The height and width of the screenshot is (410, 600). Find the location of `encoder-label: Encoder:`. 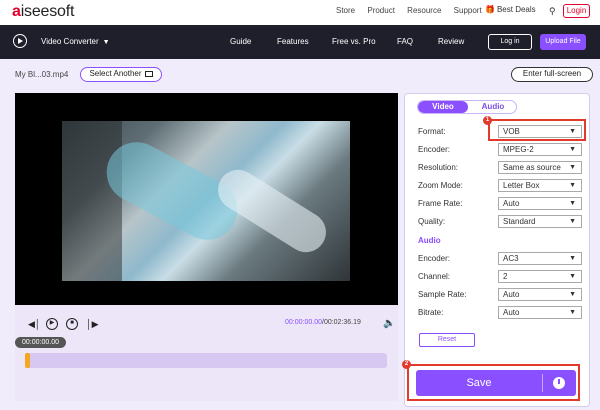

encoder-label: Encoder: is located at coordinates (434, 149).